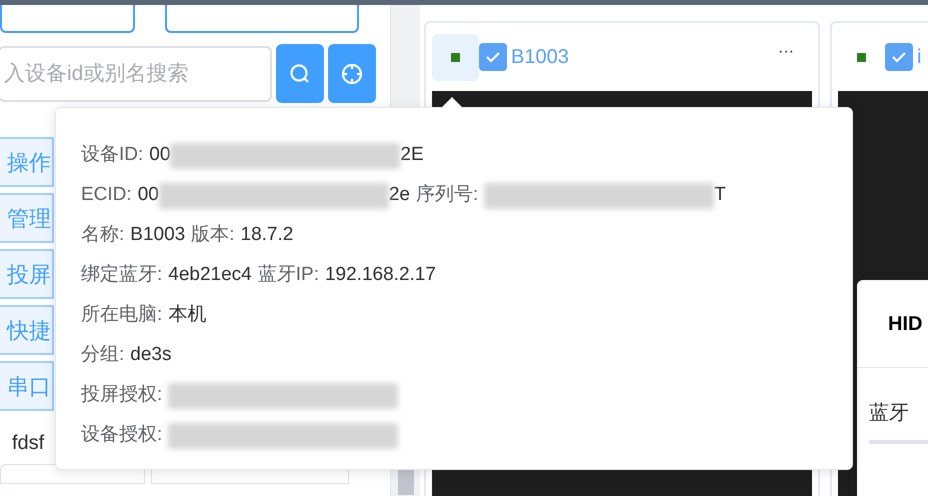  Describe the element at coordinates (106, 195) in the screenshot. I see `field-label: ECID:` at that location.